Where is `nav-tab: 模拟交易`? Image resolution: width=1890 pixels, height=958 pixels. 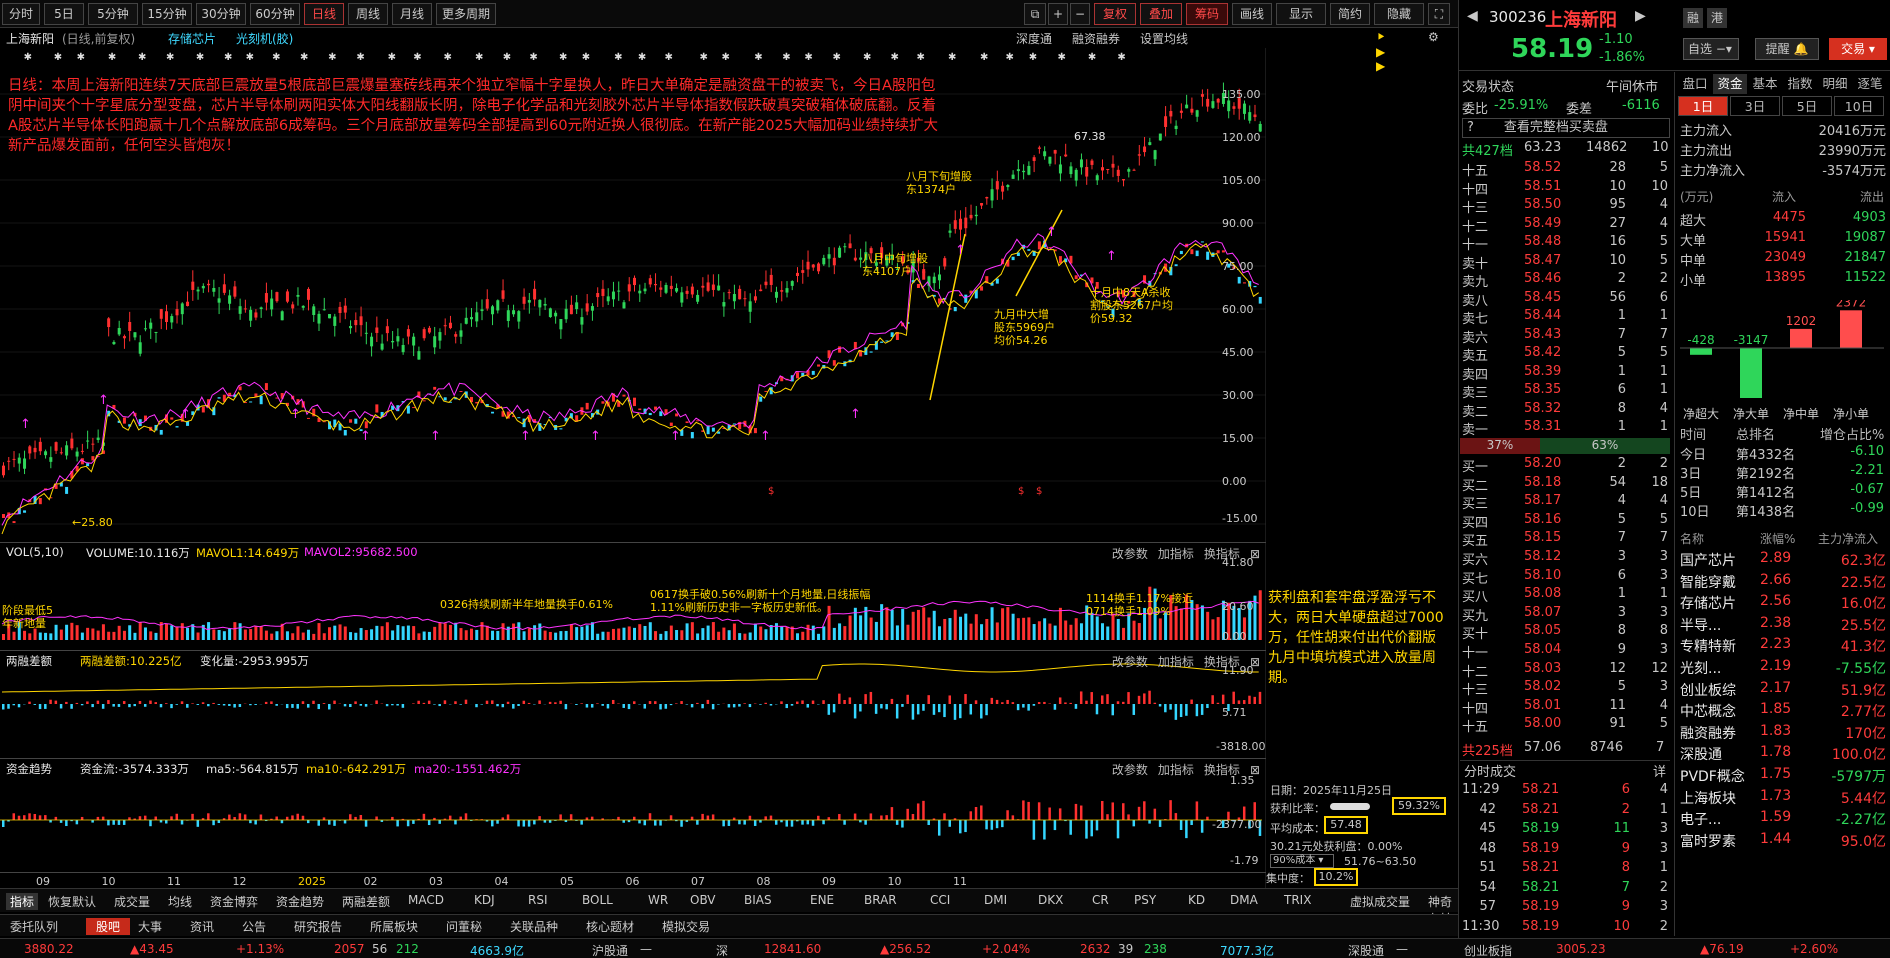 nav-tab: 模拟交易 is located at coordinates (686, 926).